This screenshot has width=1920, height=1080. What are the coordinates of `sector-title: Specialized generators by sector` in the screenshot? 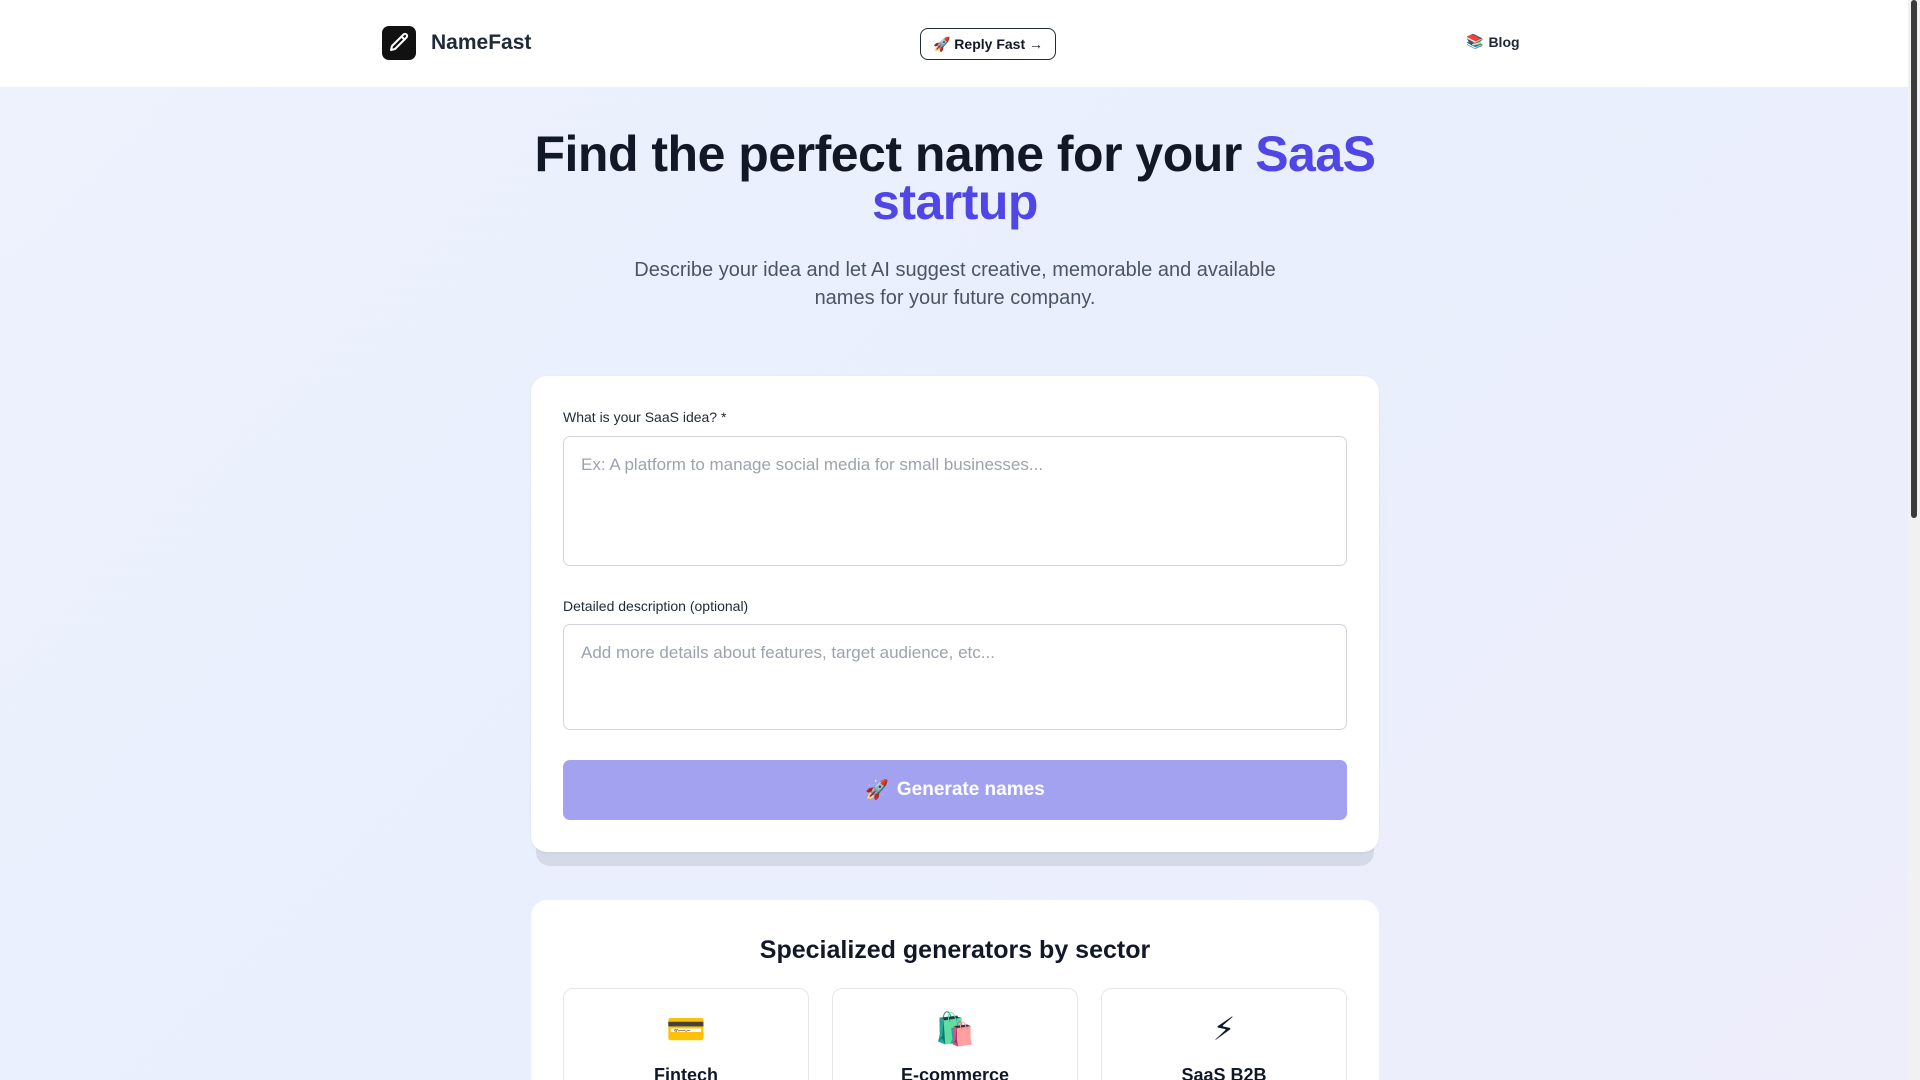 It's located at (955, 950).